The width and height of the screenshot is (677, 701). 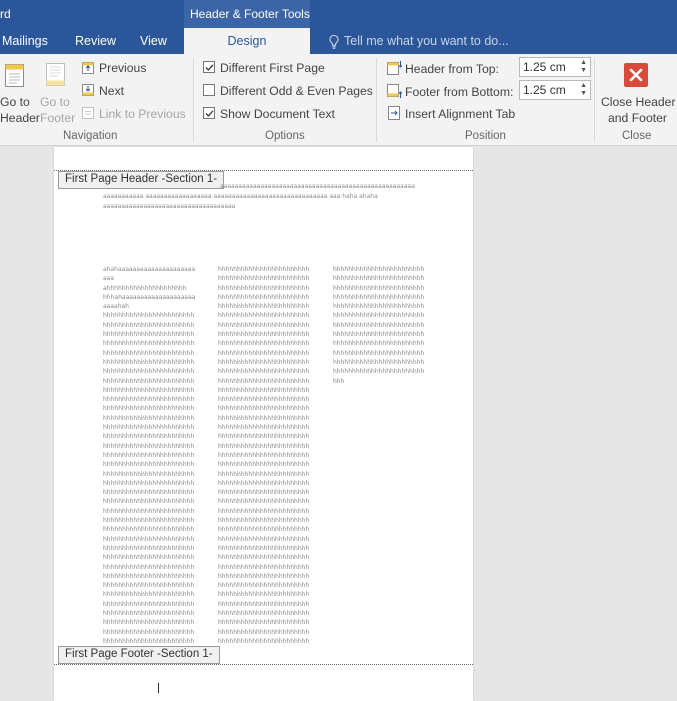 What do you see at coordinates (153, 41) in the screenshot?
I see `tab-view: View` at bounding box center [153, 41].